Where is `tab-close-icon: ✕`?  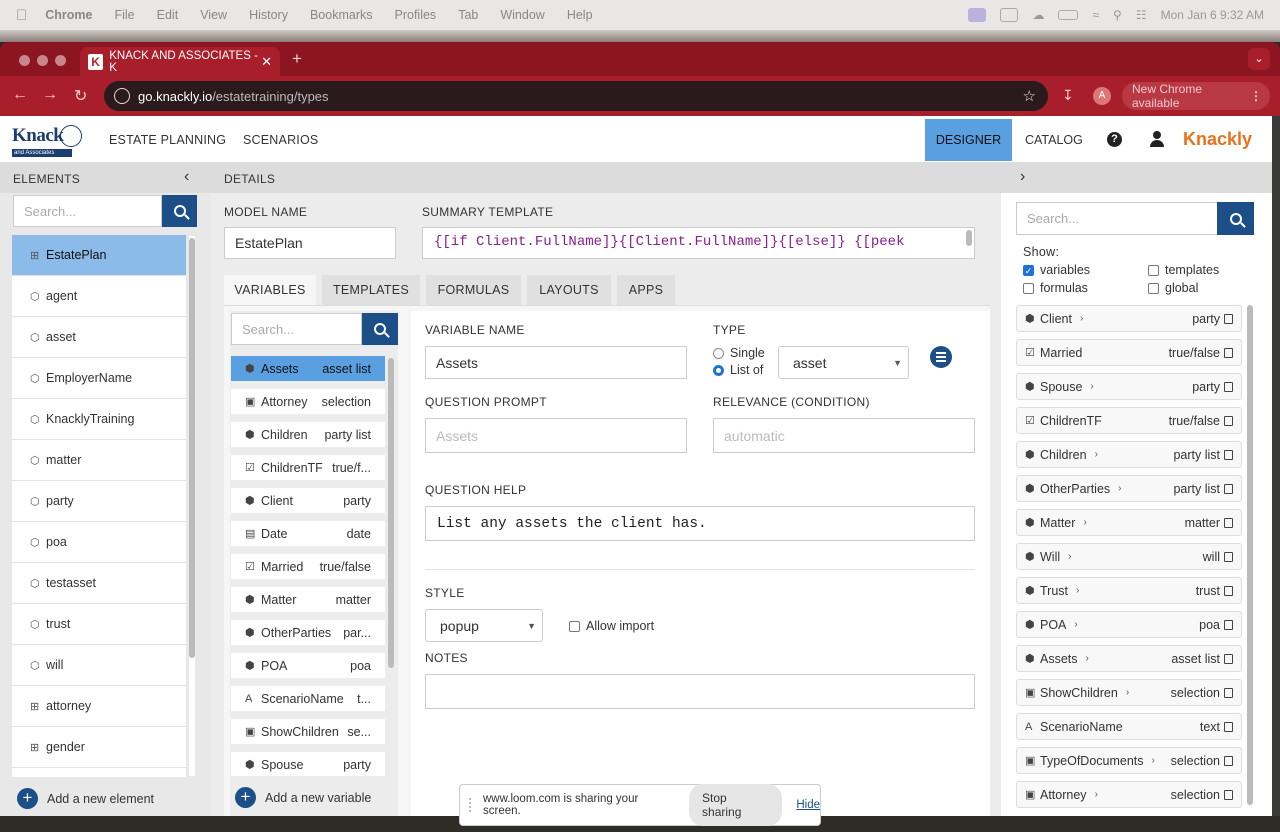
tab-close-icon: ✕ is located at coordinates (266, 62).